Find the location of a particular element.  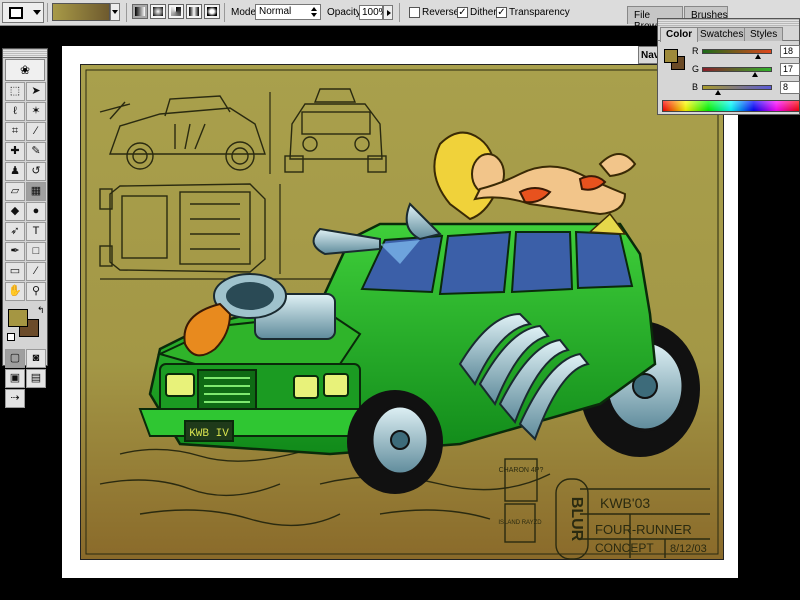

mode-select: Normal is located at coordinates (288, 12).